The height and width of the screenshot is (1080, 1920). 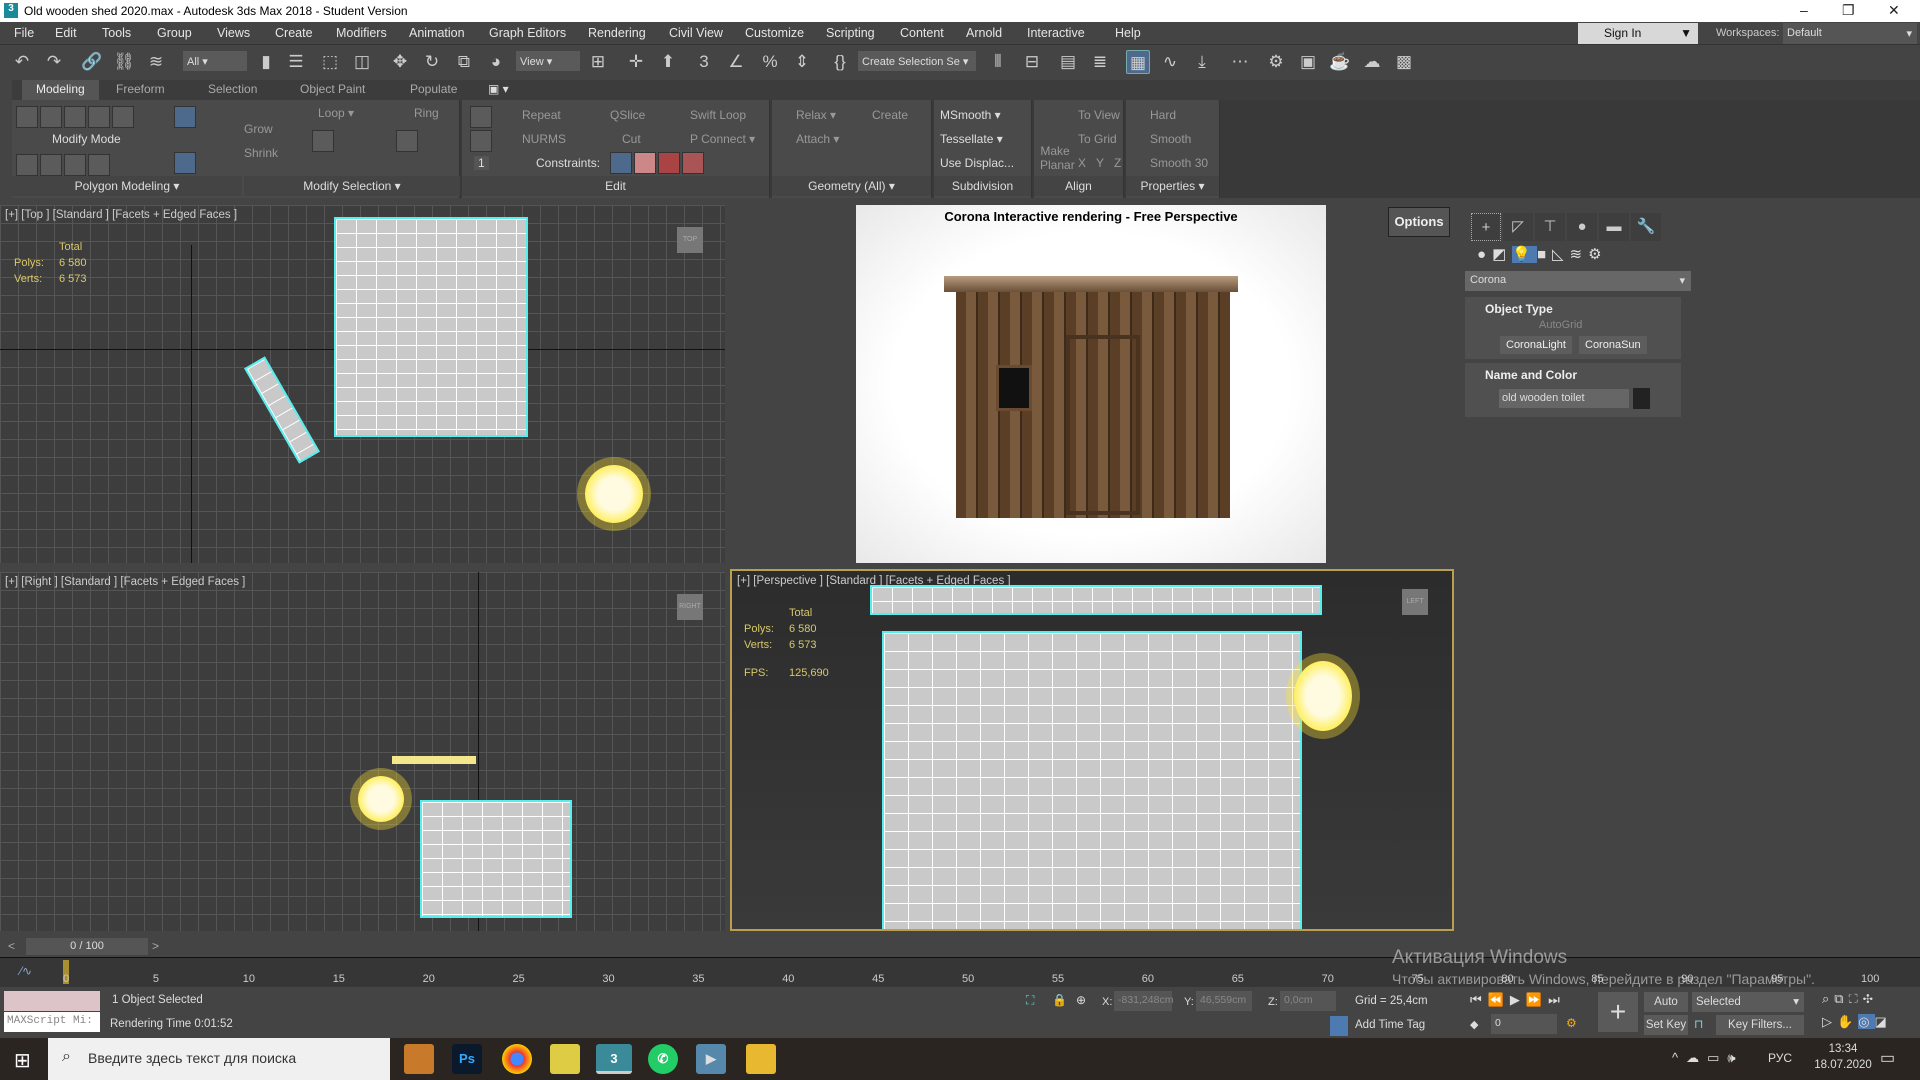 What do you see at coordinates (60, 90) in the screenshot?
I see `tab-modeling: Modeling` at bounding box center [60, 90].